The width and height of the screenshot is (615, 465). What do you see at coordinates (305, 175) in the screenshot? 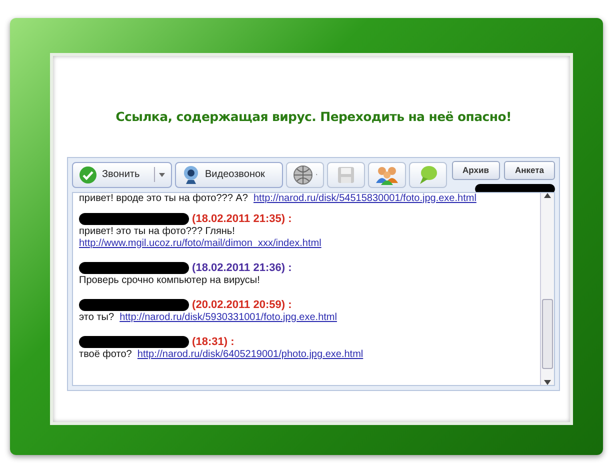
I see `globe-button` at bounding box center [305, 175].